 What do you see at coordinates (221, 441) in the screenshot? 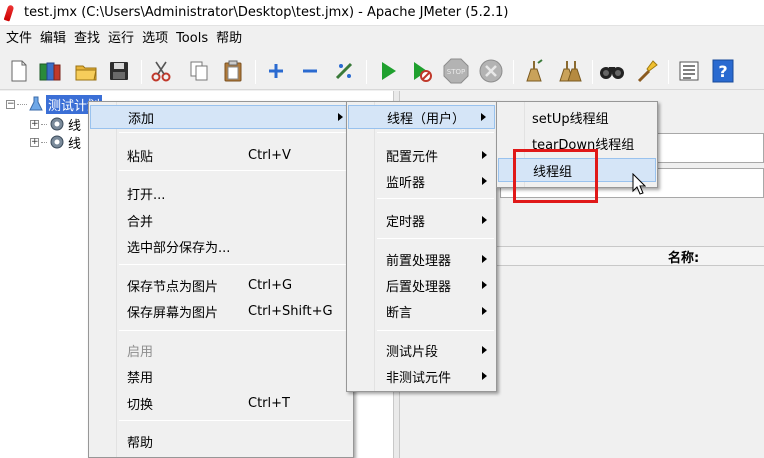
I see `menu-item-help: 帮助` at bounding box center [221, 441].